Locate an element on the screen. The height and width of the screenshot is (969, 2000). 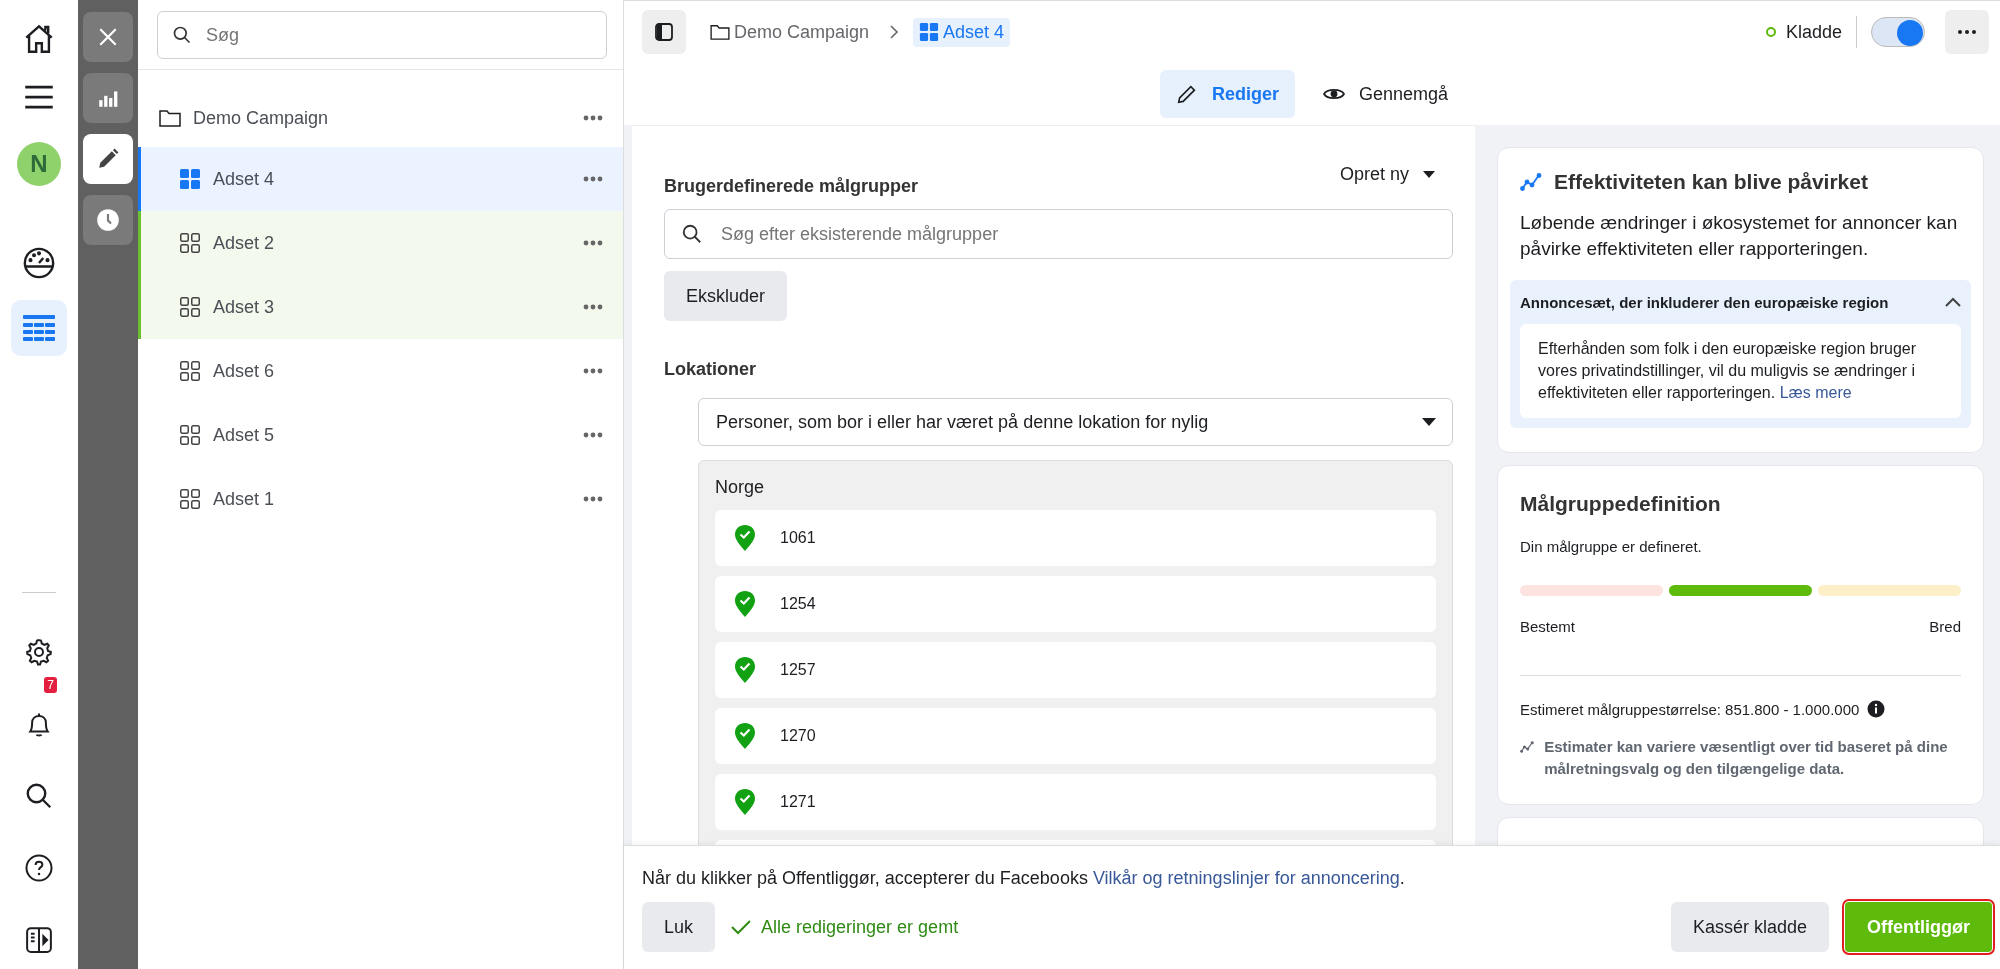
adset-row: Adset 5 is located at coordinates (380, 435).